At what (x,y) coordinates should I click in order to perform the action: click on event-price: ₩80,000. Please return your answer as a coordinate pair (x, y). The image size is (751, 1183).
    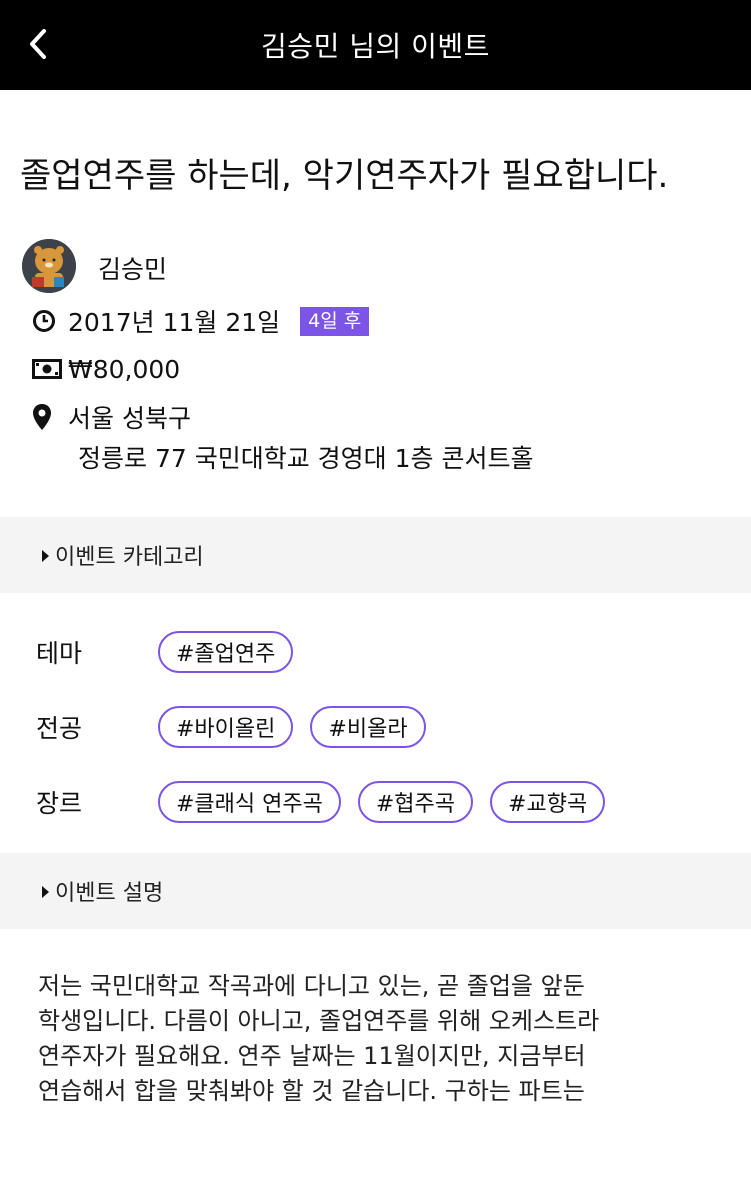
    Looking at the image, I should click on (124, 369).